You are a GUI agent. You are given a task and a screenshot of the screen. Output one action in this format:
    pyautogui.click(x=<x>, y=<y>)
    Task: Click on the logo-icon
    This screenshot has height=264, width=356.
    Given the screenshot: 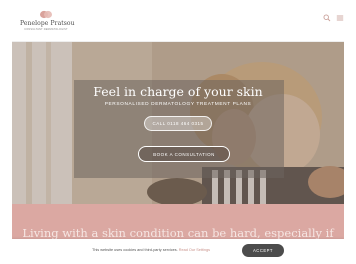 What is the action you would take?
    pyautogui.click(x=46, y=14)
    